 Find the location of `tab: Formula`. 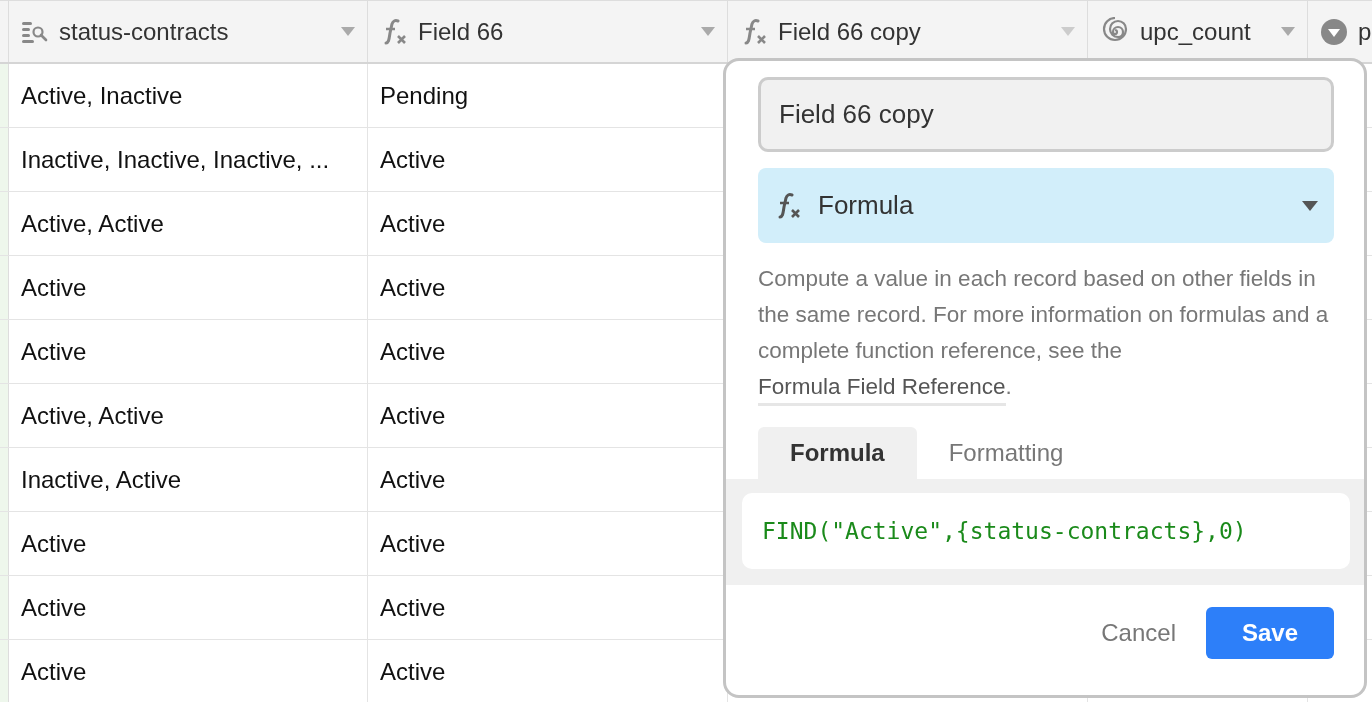

tab: Formula is located at coordinates (837, 453).